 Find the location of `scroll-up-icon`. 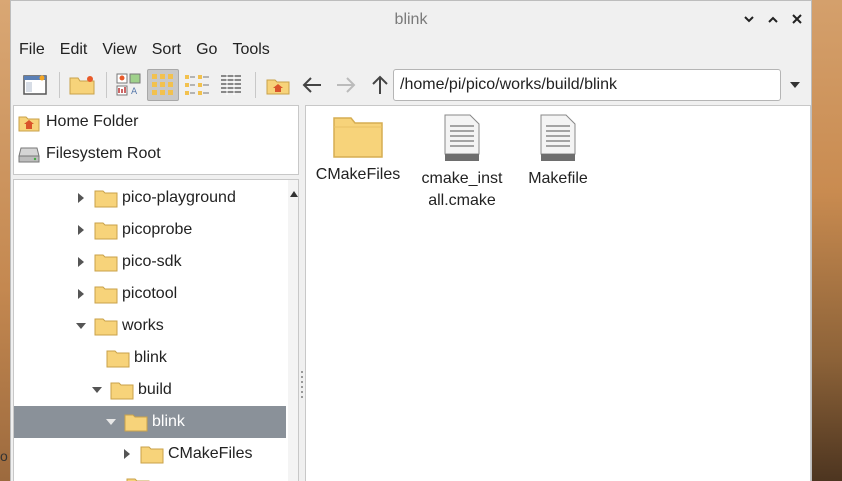

scroll-up-icon is located at coordinates (294, 193).